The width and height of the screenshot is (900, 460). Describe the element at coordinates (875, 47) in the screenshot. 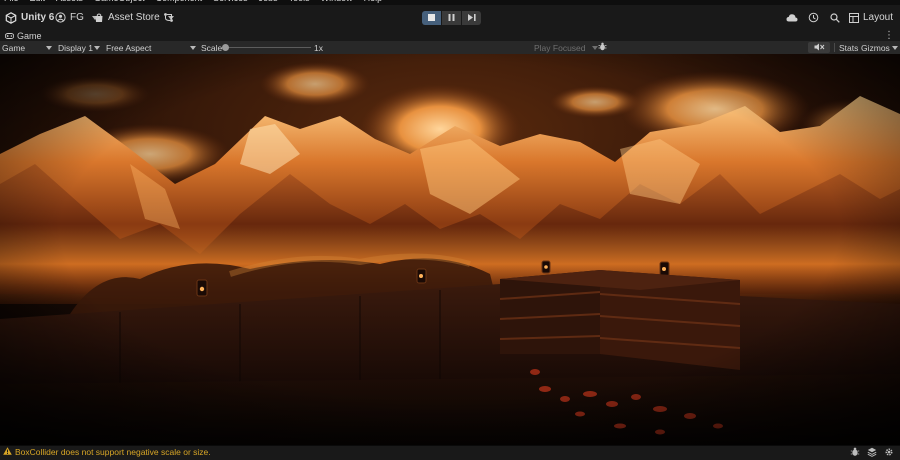

I see `gizmos-label: Gizmos` at that location.